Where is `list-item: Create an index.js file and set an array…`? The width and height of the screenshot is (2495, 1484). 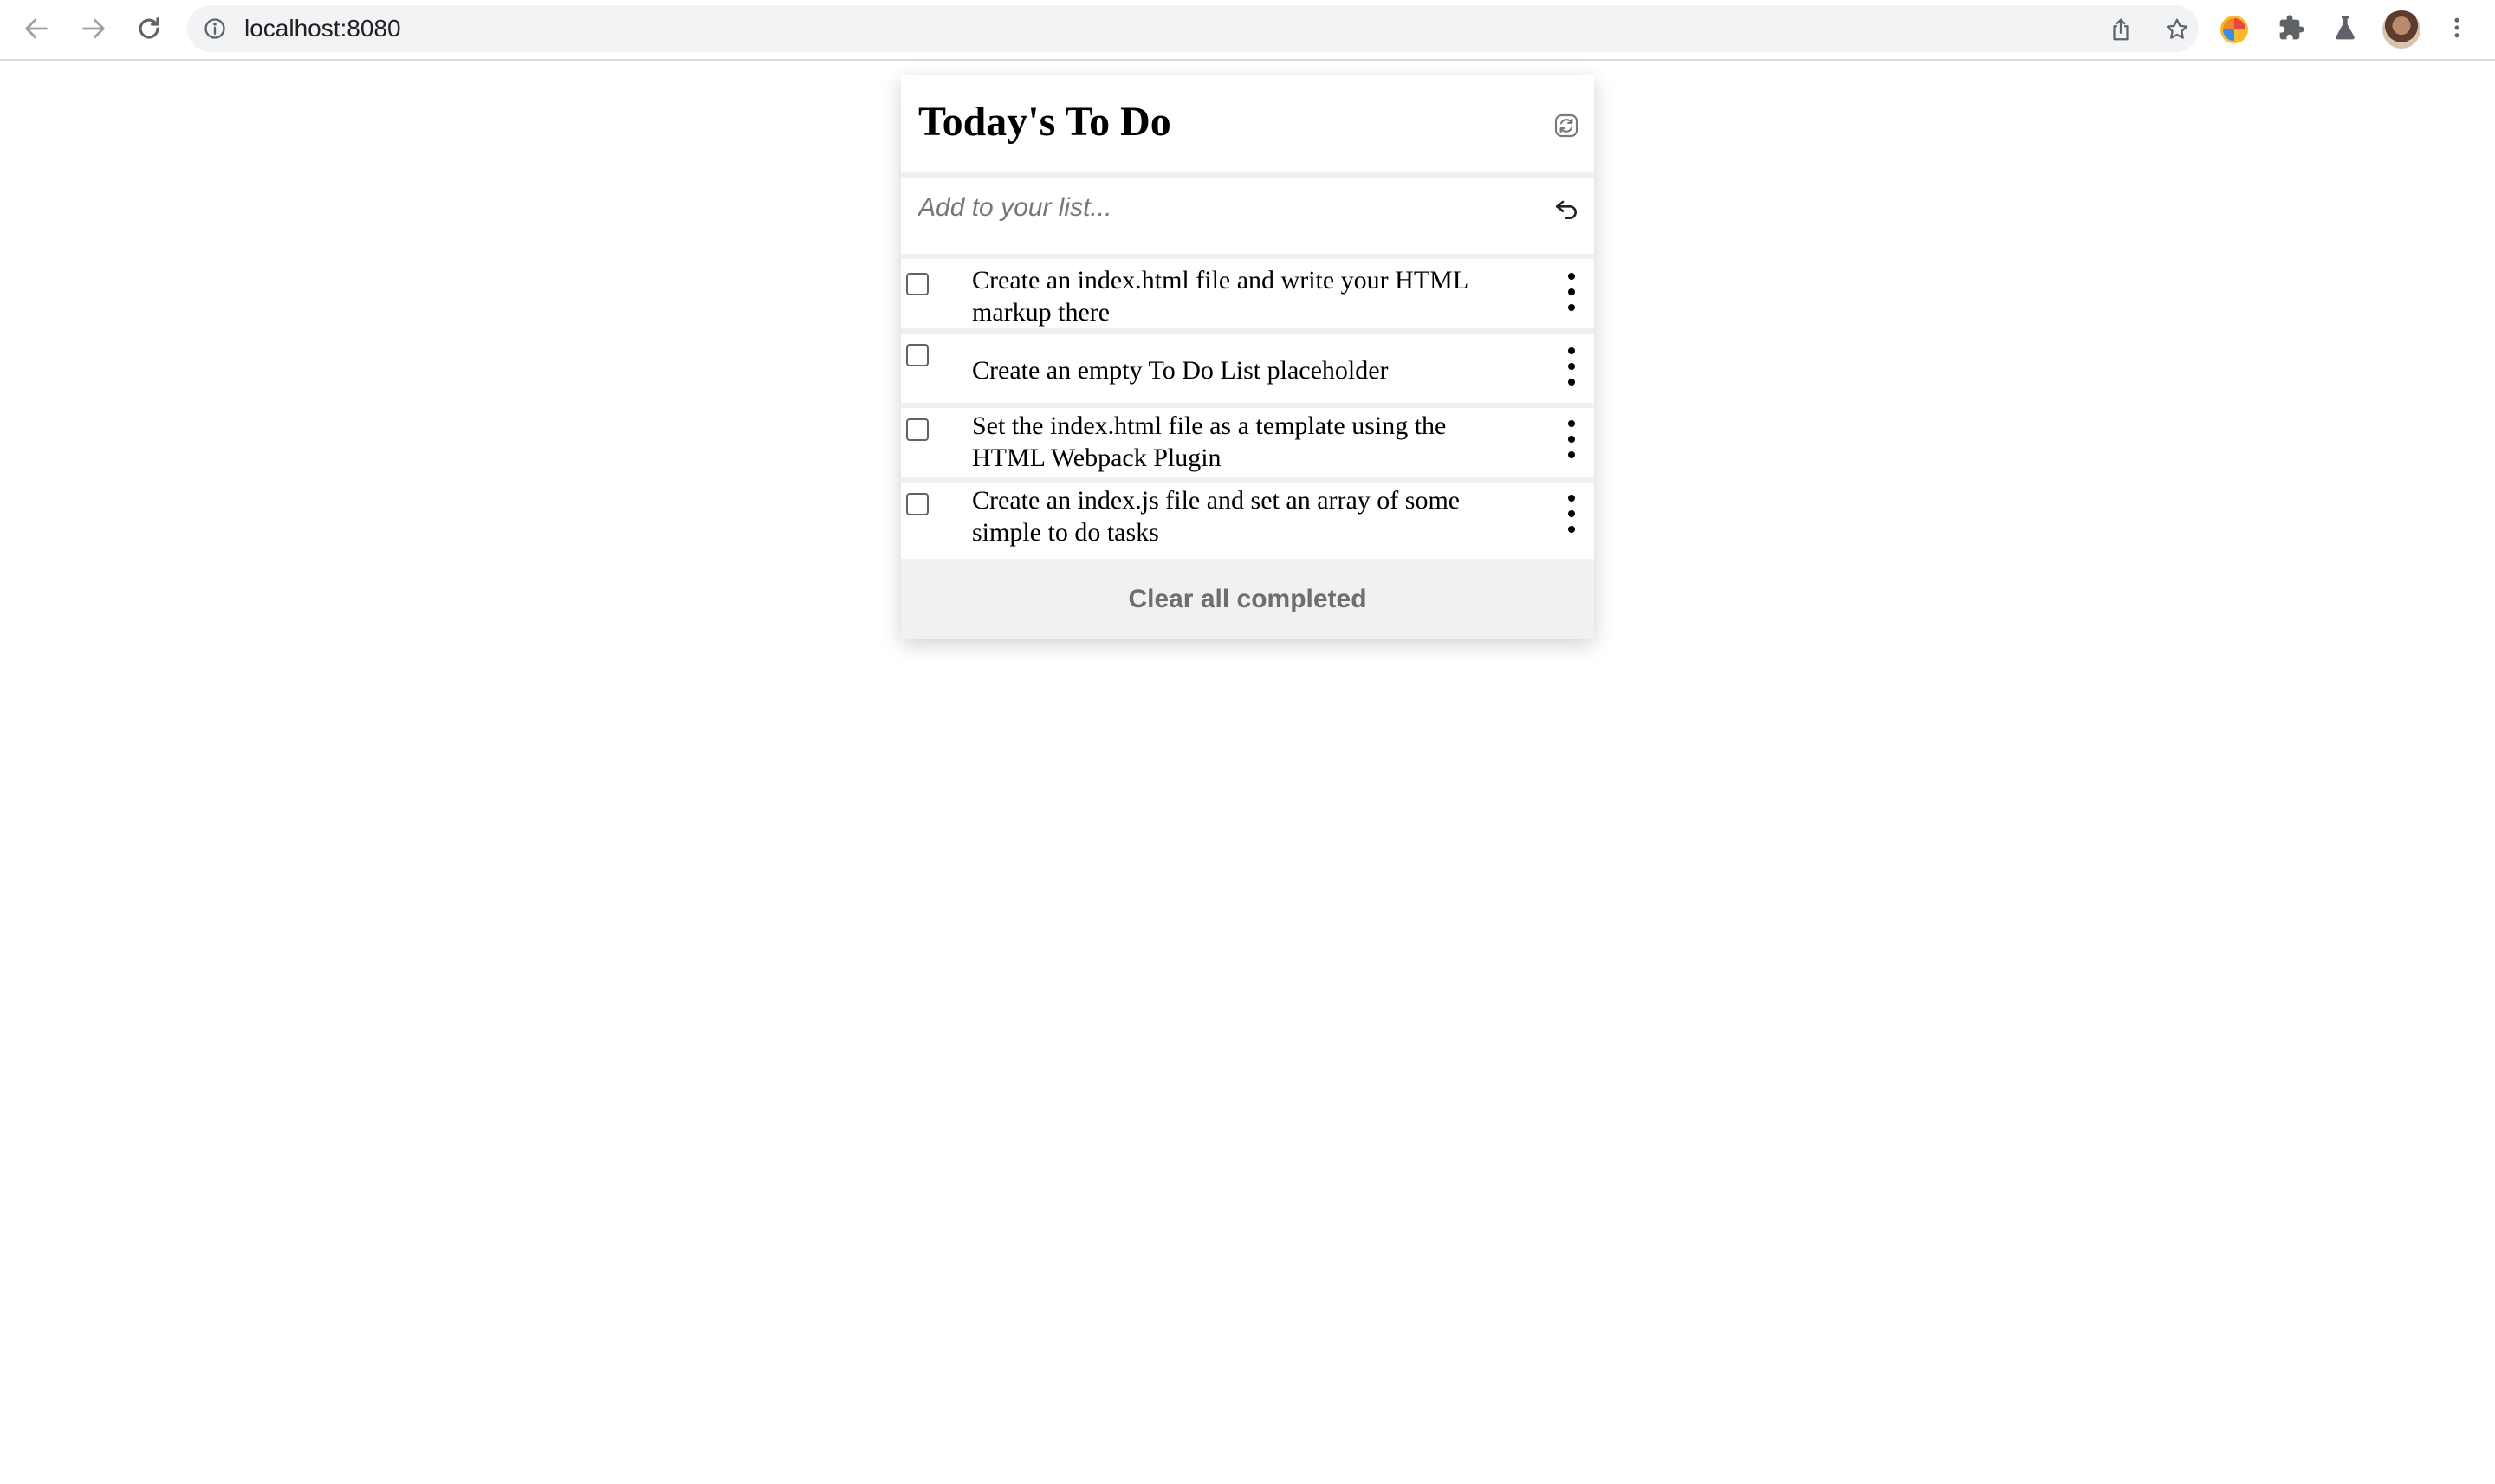 list-item: Create an index.js file and set an array… is located at coordinates (1247, 520).